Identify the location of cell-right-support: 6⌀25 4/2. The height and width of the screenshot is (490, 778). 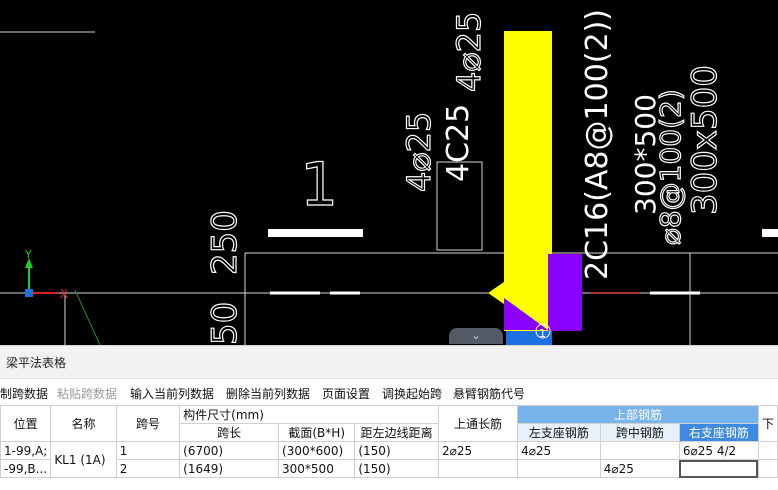
(718, 450).